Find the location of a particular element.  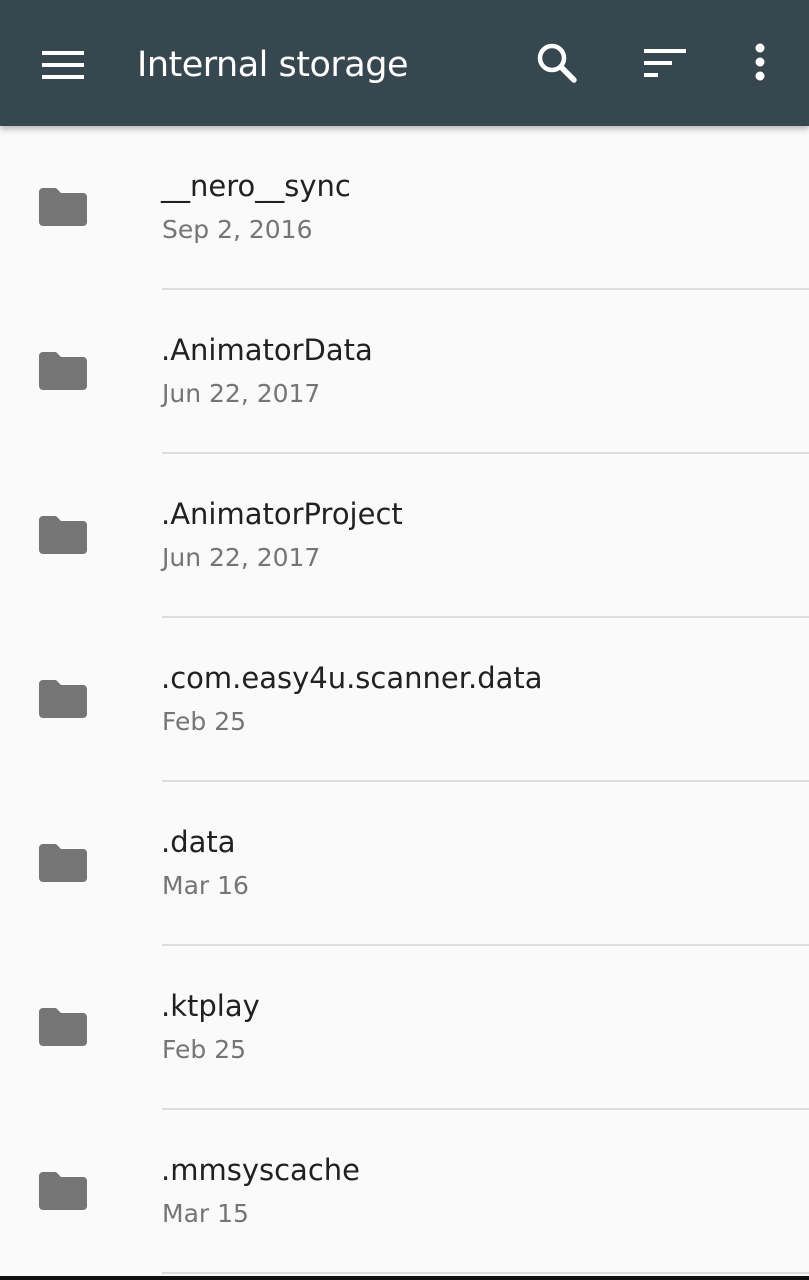

file-name: .AnimatorData is located at coordinates (267, 350).